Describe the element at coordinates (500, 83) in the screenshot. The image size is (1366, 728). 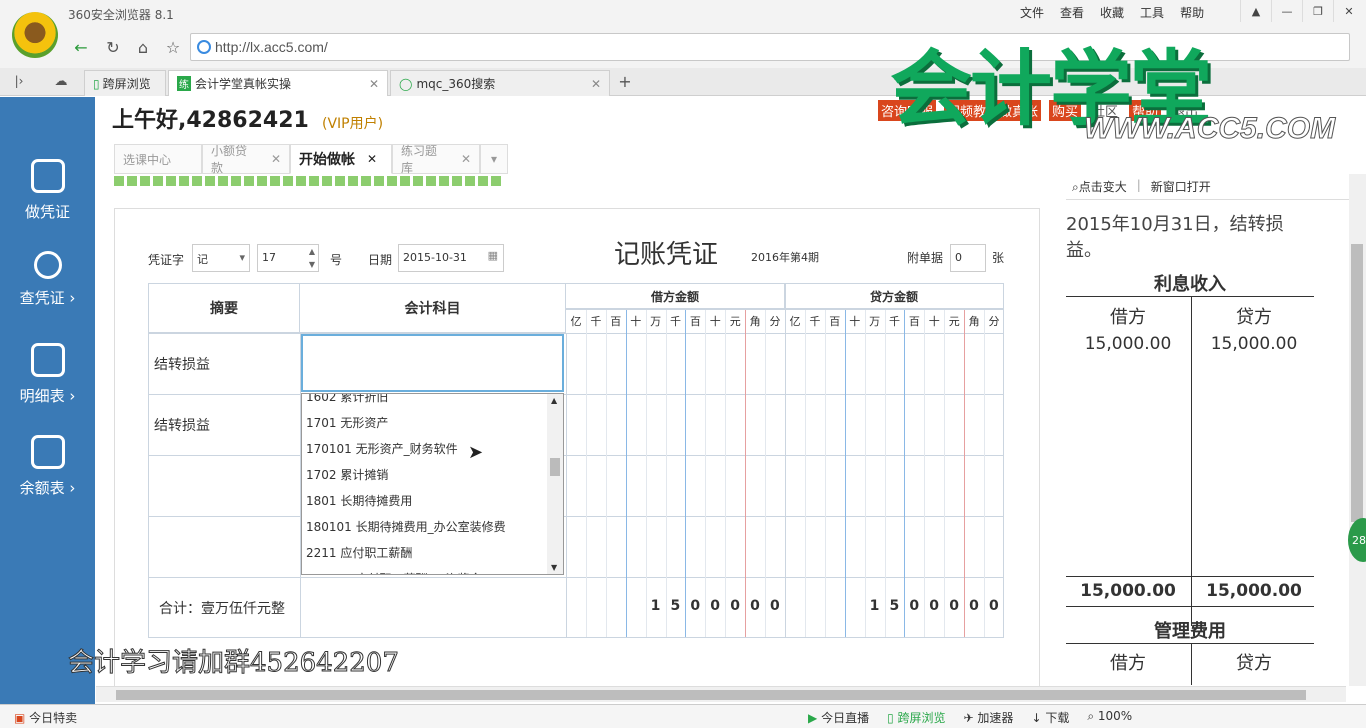
I see `tab-search: ◯ mqc_360搜索 ✕` at that location.